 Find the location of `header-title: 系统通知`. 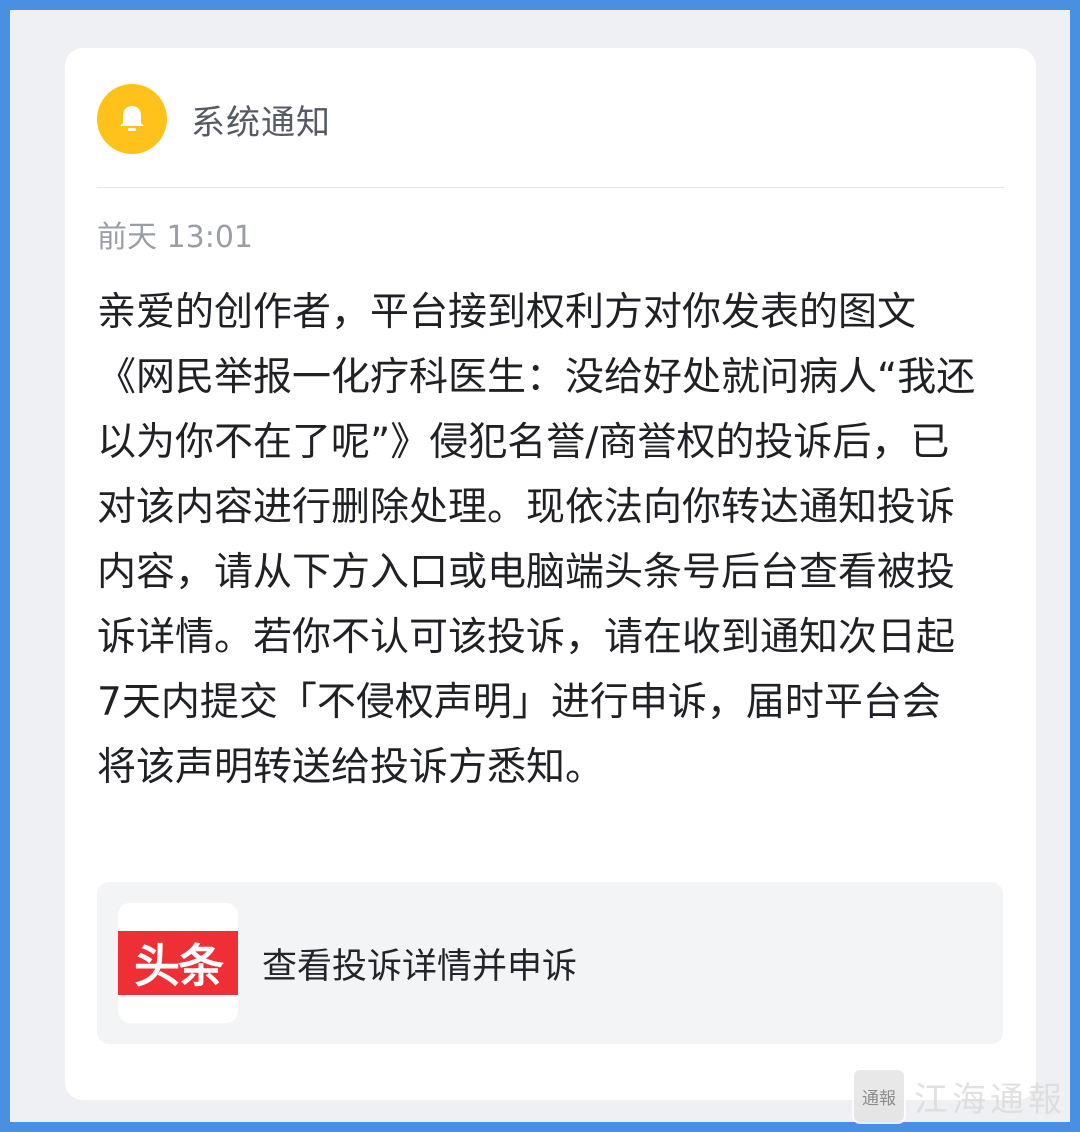

header-title: 系统通知 is located at coordinates (261, 122).